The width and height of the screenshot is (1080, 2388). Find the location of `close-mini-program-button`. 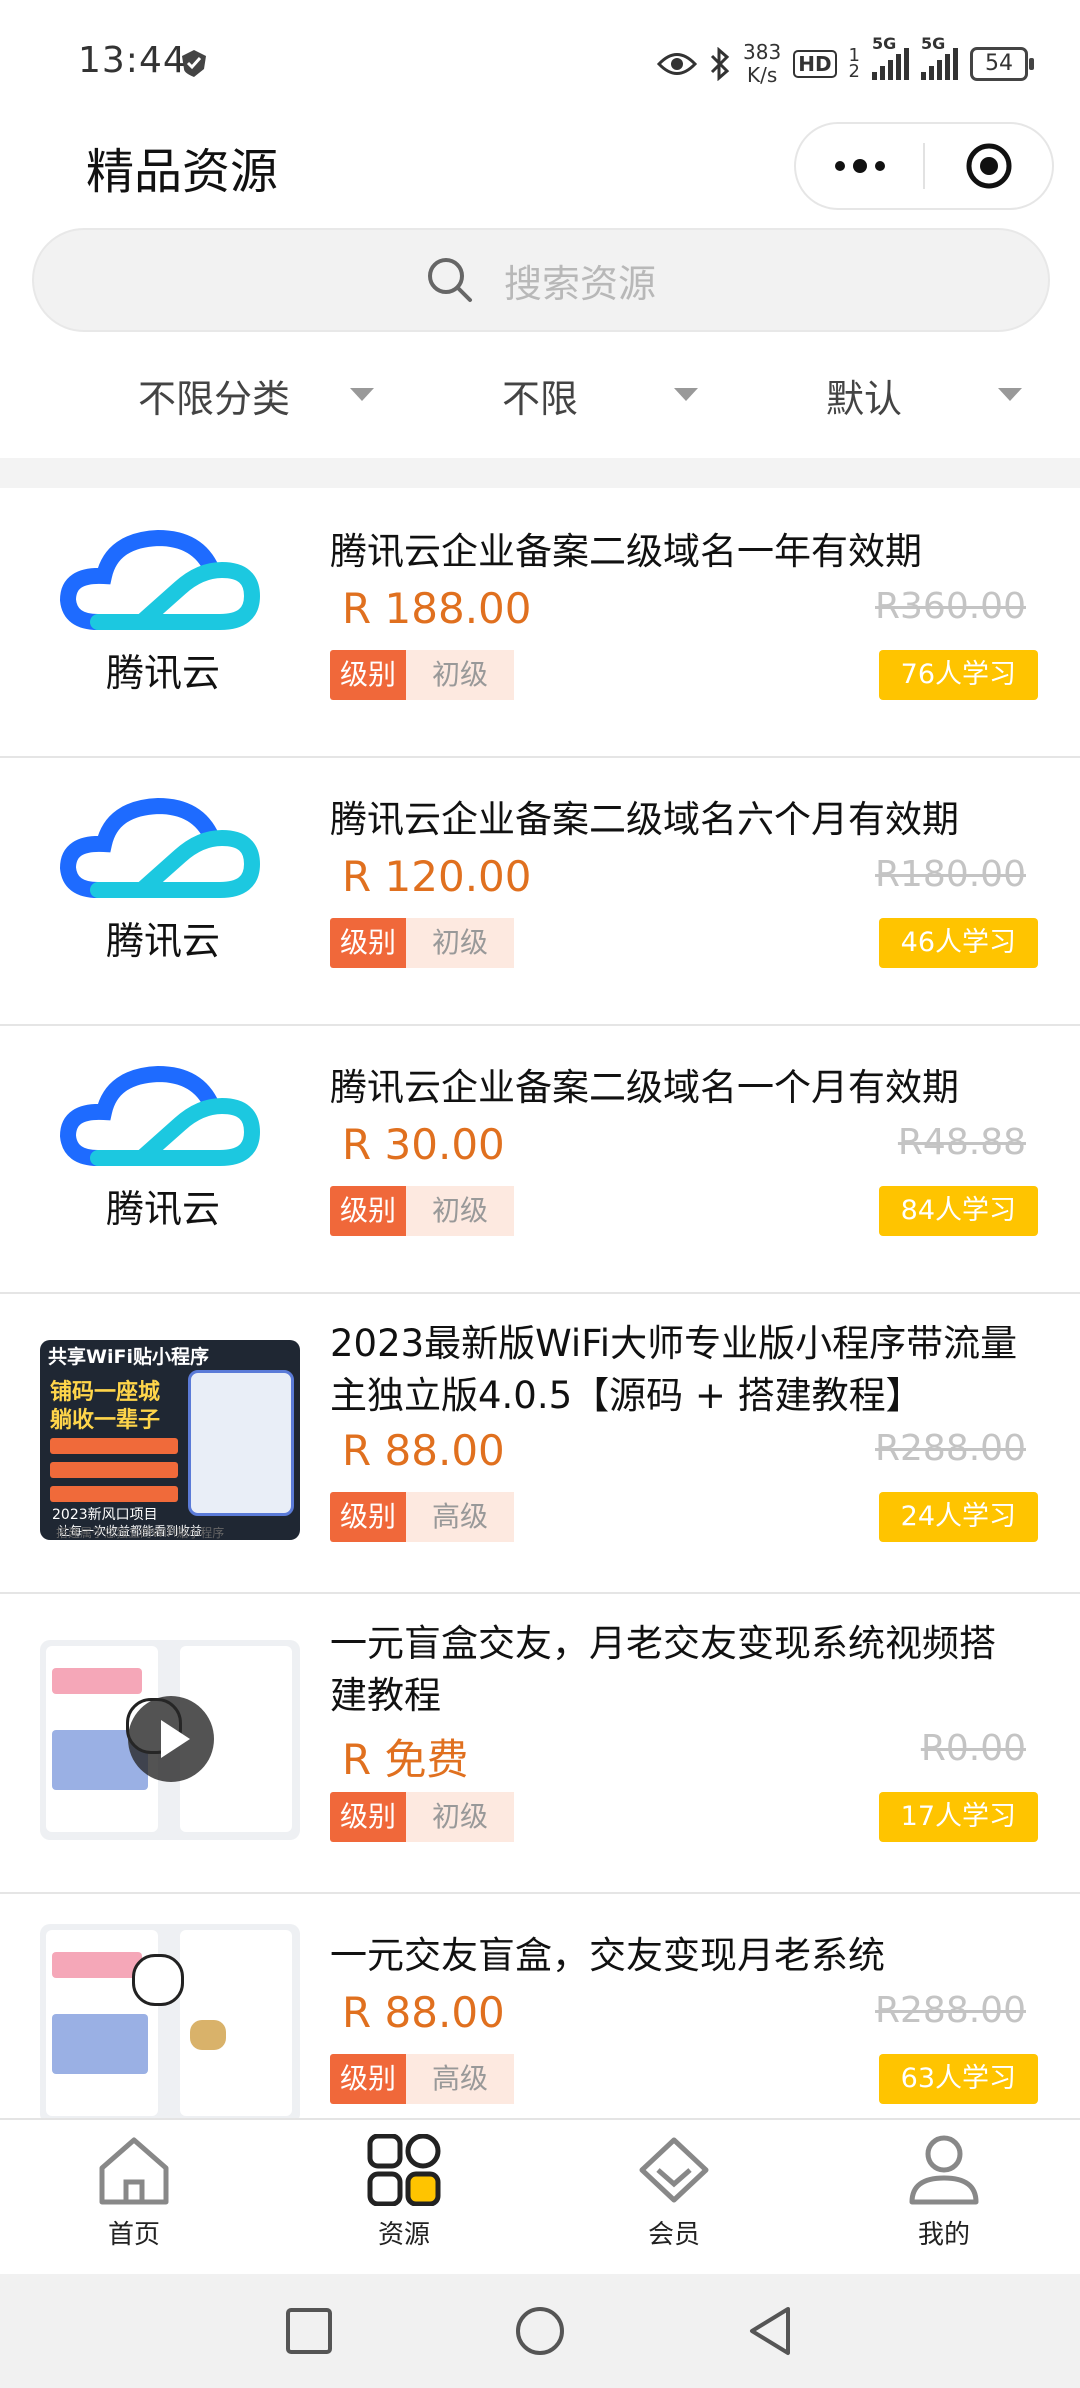

close-mini-program-button is located at coordinates (988, 166).